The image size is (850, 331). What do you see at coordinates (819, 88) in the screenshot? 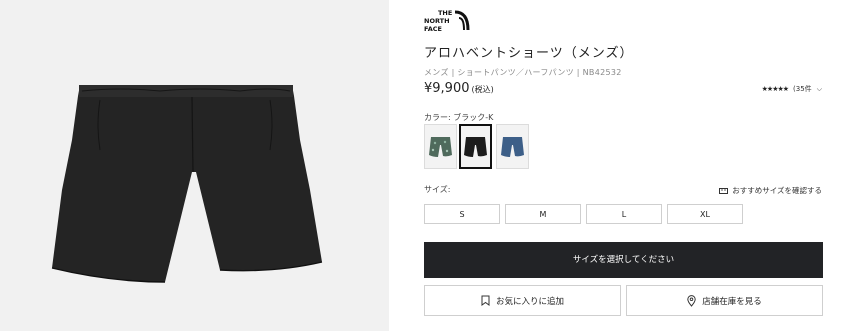
I see `rating-chevron-icon: ⌵` at bounding box center [819, 88].